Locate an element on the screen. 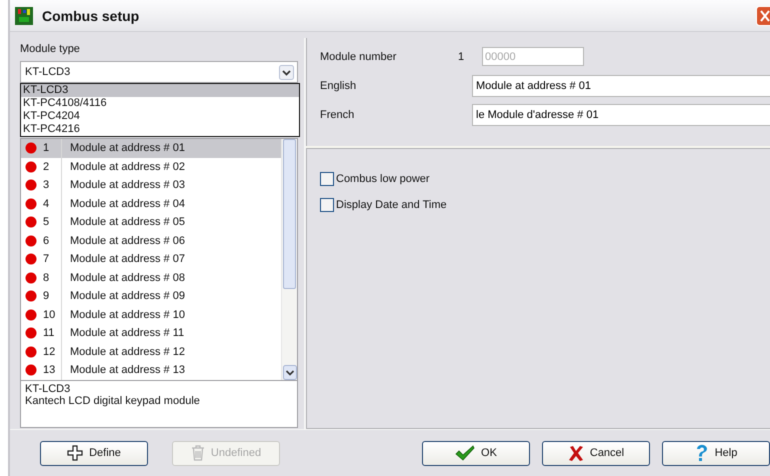 This screenshot has height=476, width=770. module-number: 1 is located at coordinates (46, 148).